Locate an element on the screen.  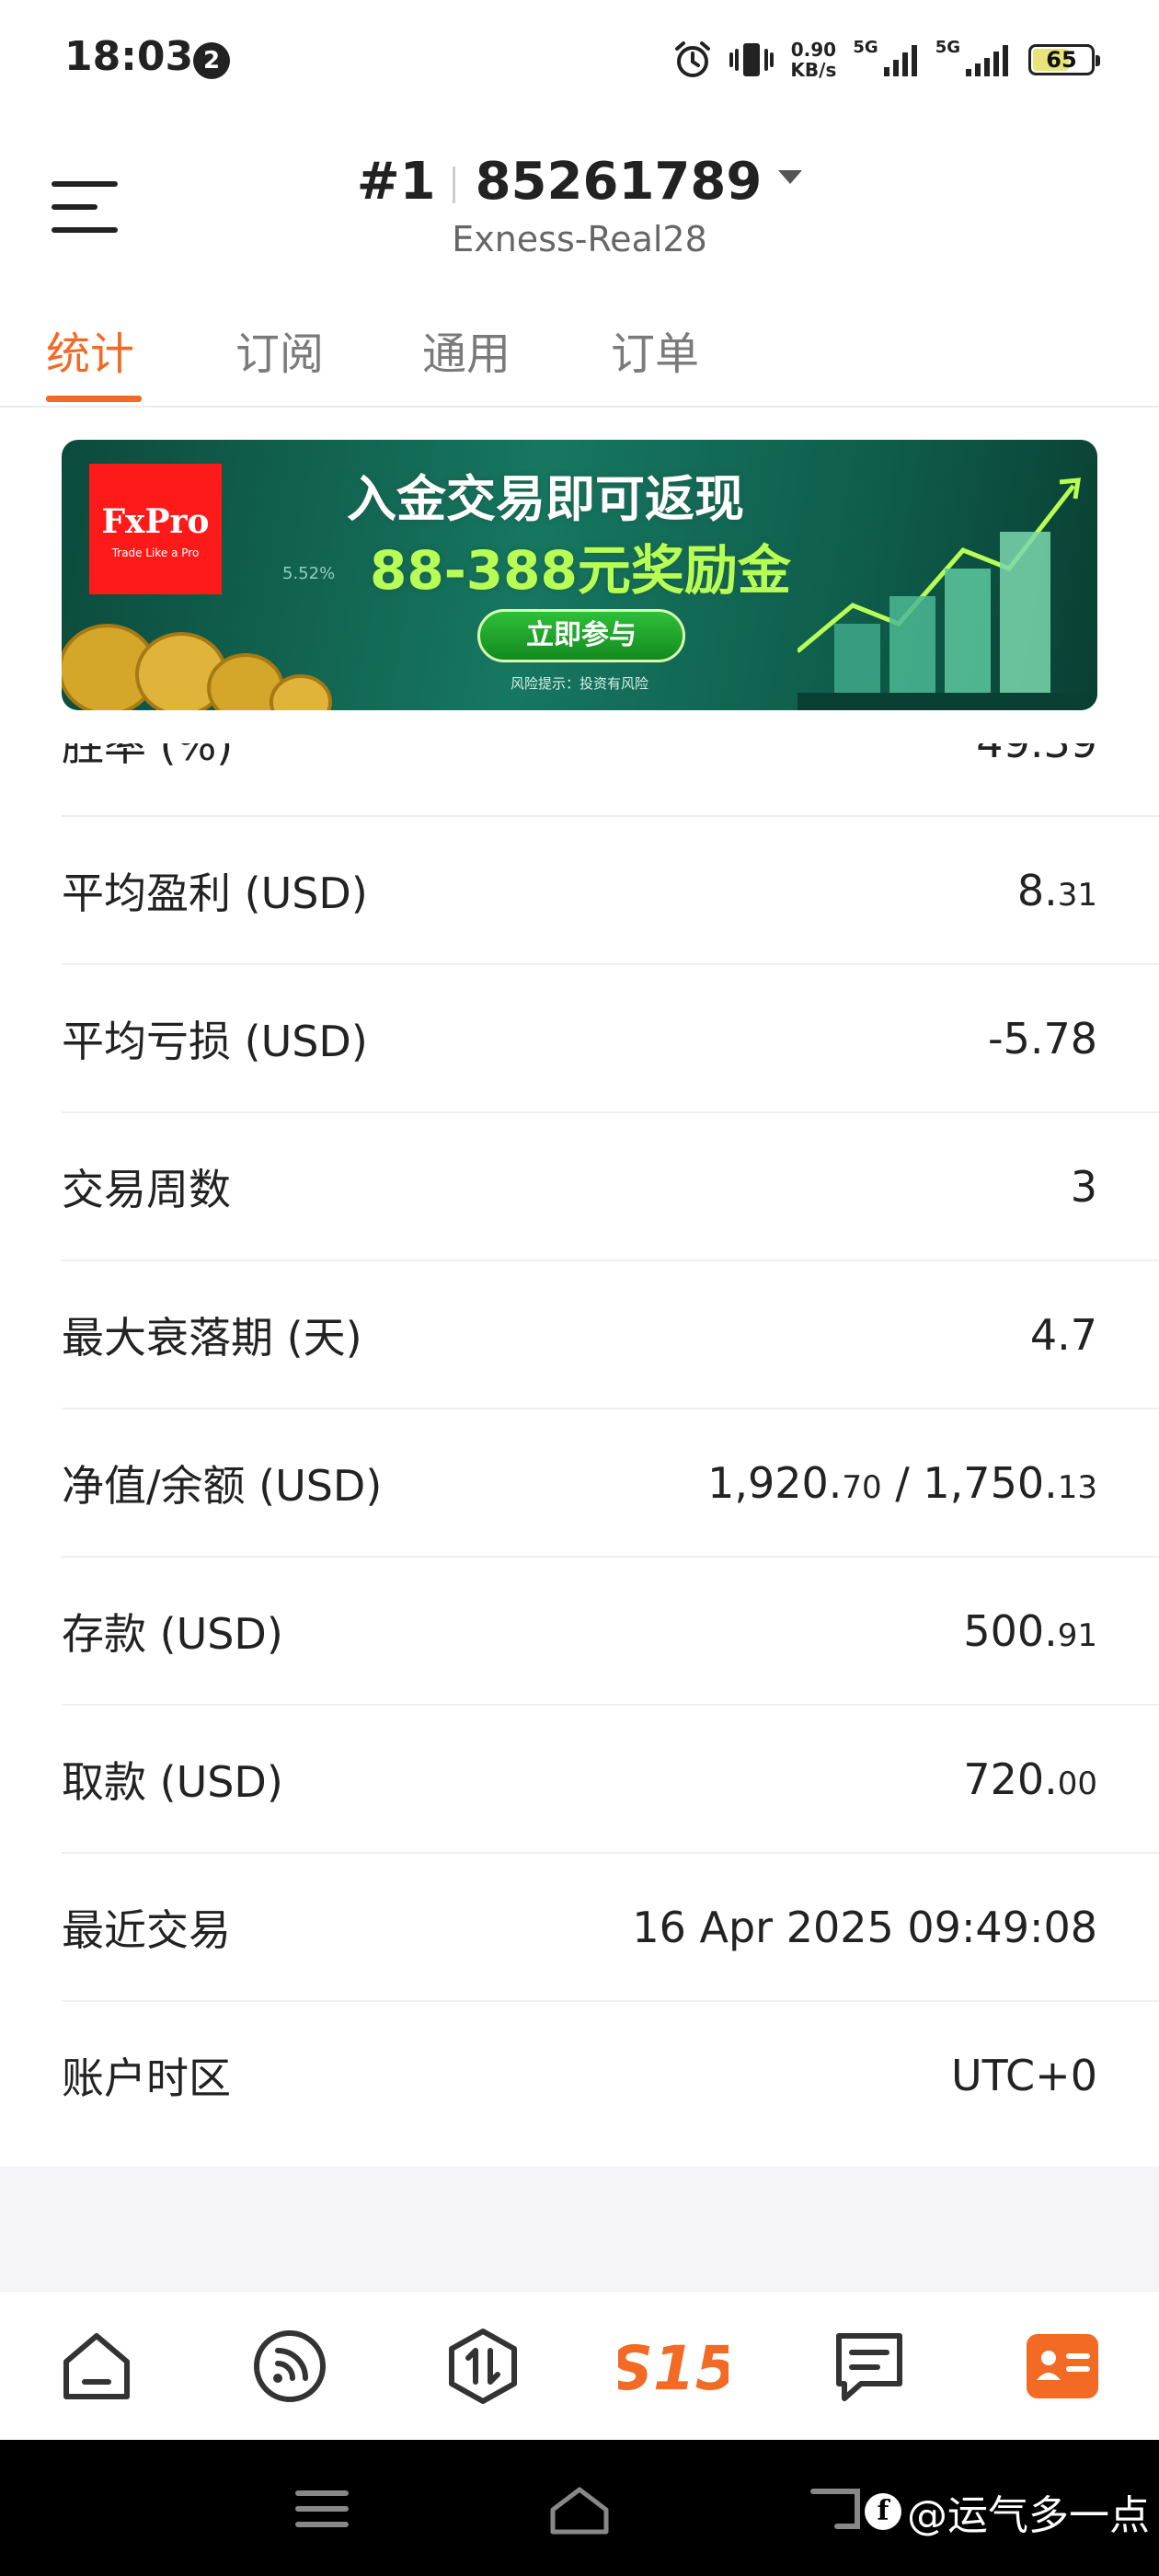
stat-row-withdrawals: 取款 (USD) 720.00 is located at coordinates (610, 1780).